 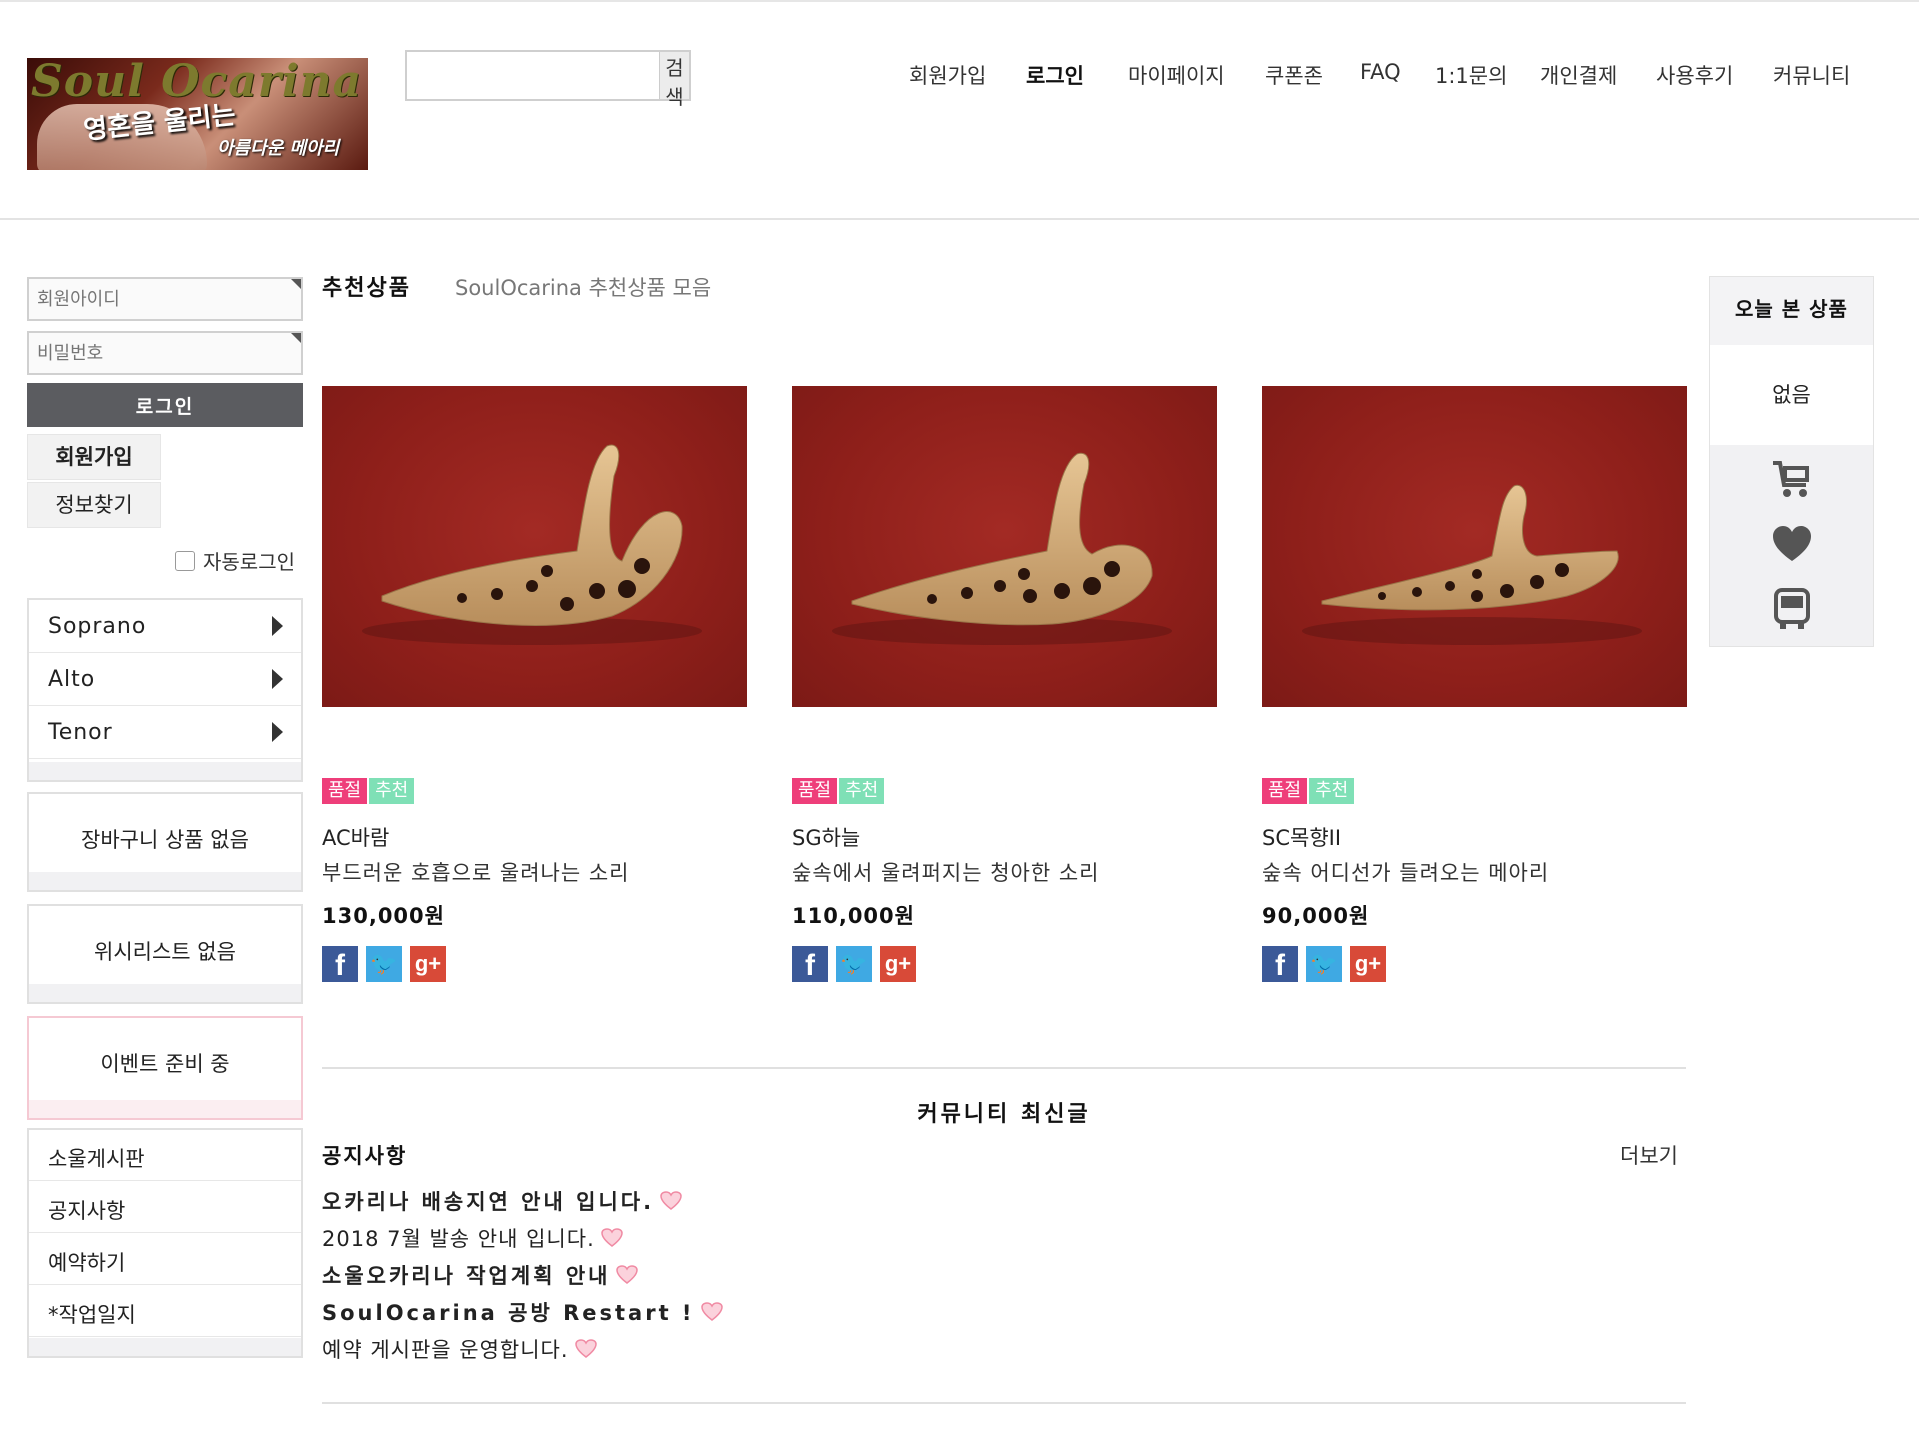 I want to click on product-name: SC목향II, so click(x=1301, y=837).